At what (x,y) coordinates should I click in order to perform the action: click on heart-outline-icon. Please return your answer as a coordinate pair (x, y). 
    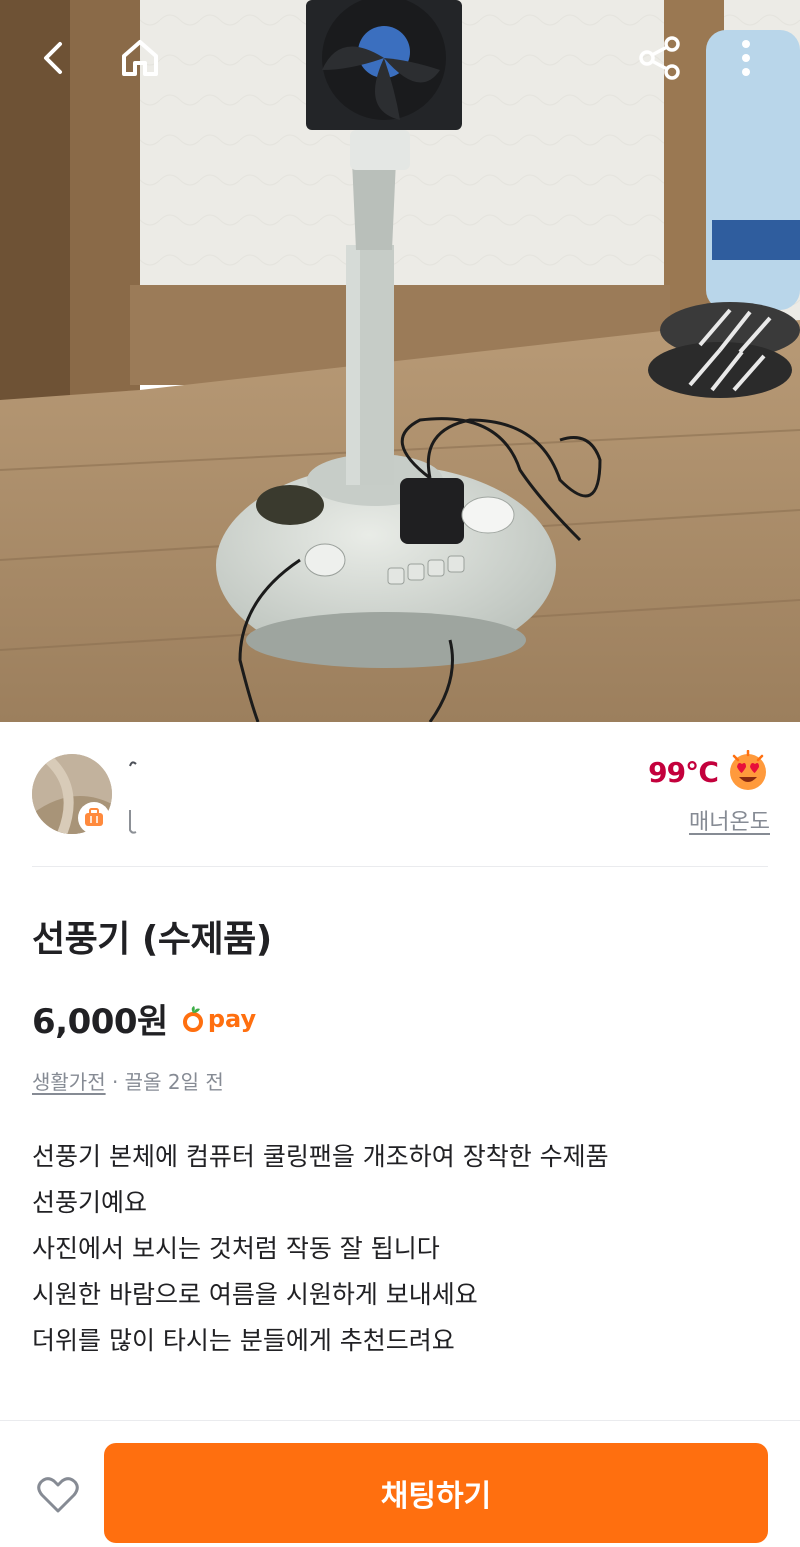
    Looking at the image, I should click on (58, 1495).